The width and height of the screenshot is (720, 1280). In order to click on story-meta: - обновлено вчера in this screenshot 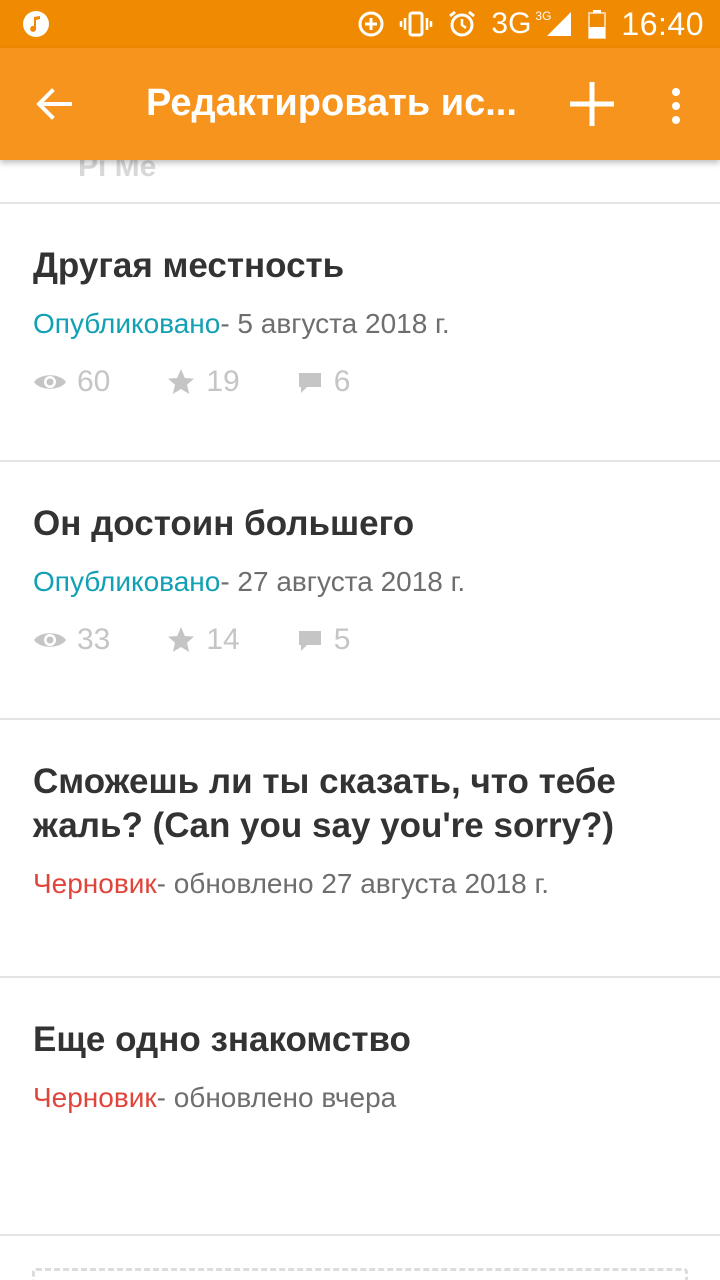, I will do `click(276, 1097)`.